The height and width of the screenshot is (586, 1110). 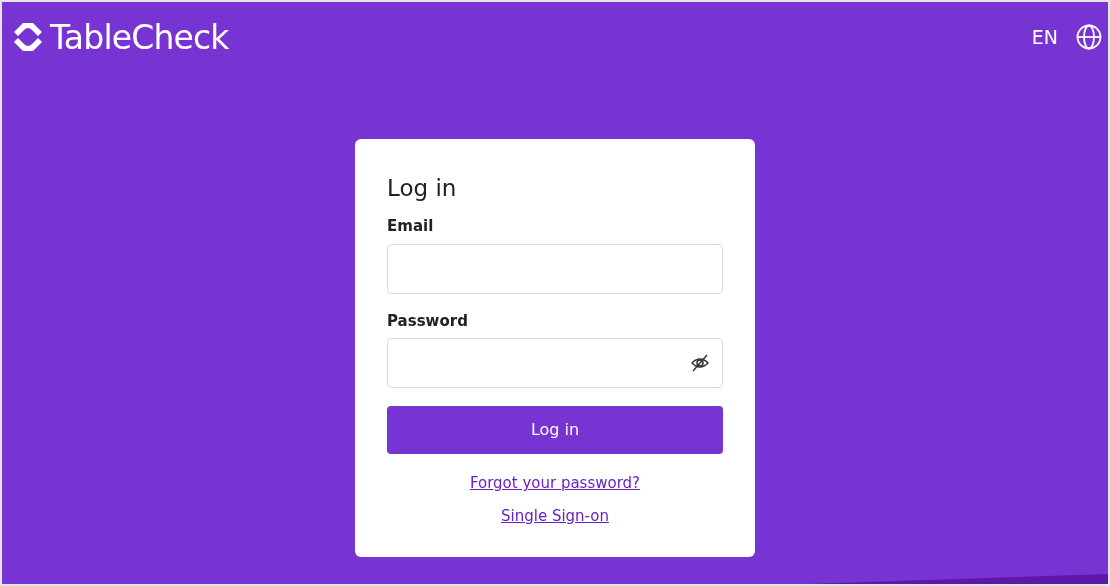 What do you see at coordinates (28, 37) in the screenshot?
I see `logo-icon` at bounding box center [28, 37].